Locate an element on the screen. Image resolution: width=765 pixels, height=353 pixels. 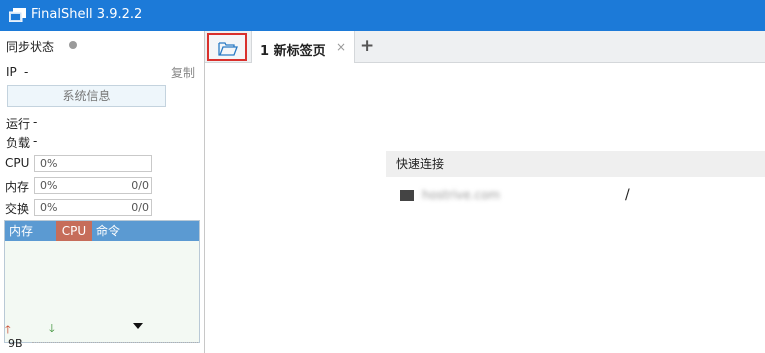
terminal-icon is located at coordinates (407, 195).